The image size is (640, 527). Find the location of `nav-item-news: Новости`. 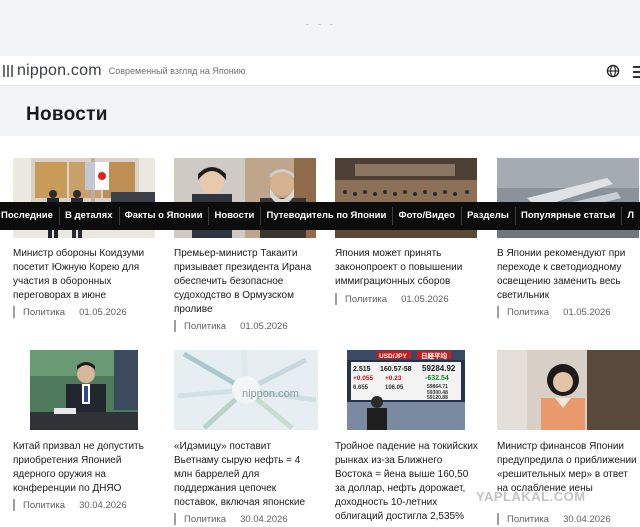

nav-item-news: Новости is located at coordinates (235, 216).